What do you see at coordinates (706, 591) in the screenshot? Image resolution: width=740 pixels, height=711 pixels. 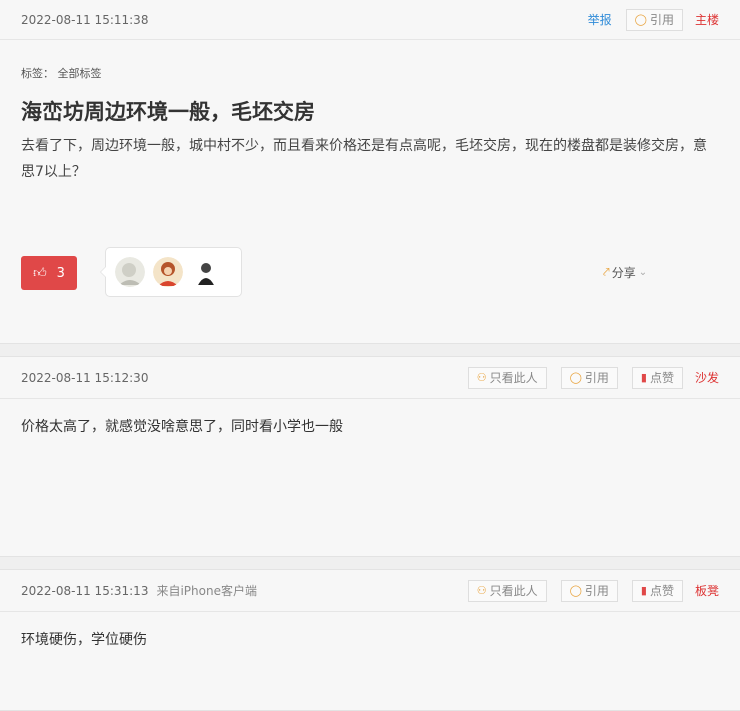 I see `floor-label: 板凳` at bounding box center [706, 591].